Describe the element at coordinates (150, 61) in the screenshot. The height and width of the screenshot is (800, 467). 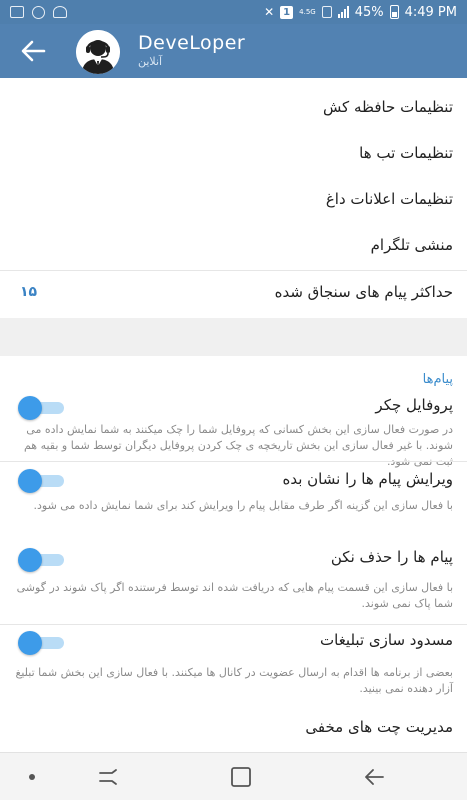
I see `online-status: آنلاین` at that location.